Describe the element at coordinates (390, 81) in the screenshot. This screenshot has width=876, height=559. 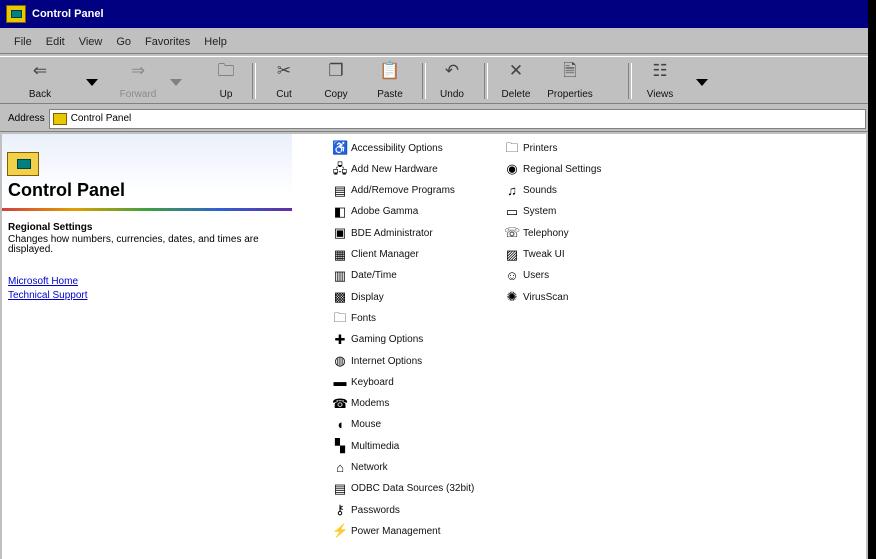
I see `paste-button: 📋 Paste` at that location.